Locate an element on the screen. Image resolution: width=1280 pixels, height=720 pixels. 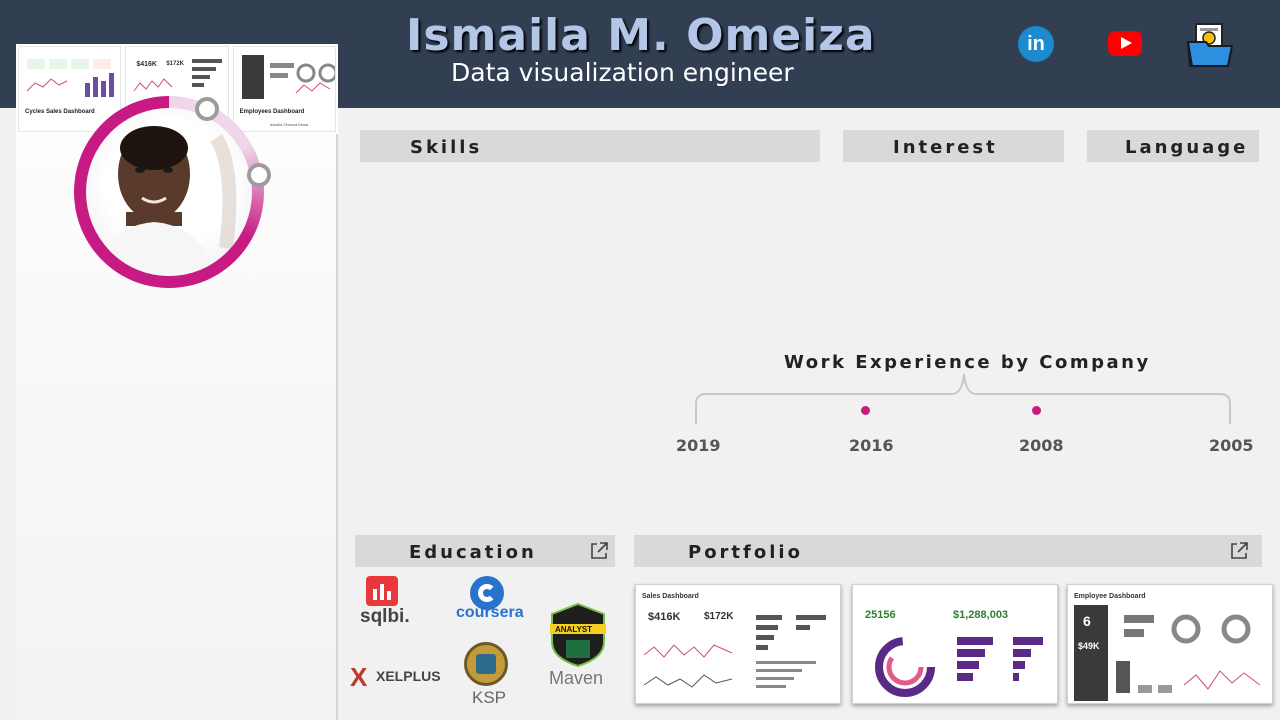
skills-title: Skills is located at coordinates (446, 147).